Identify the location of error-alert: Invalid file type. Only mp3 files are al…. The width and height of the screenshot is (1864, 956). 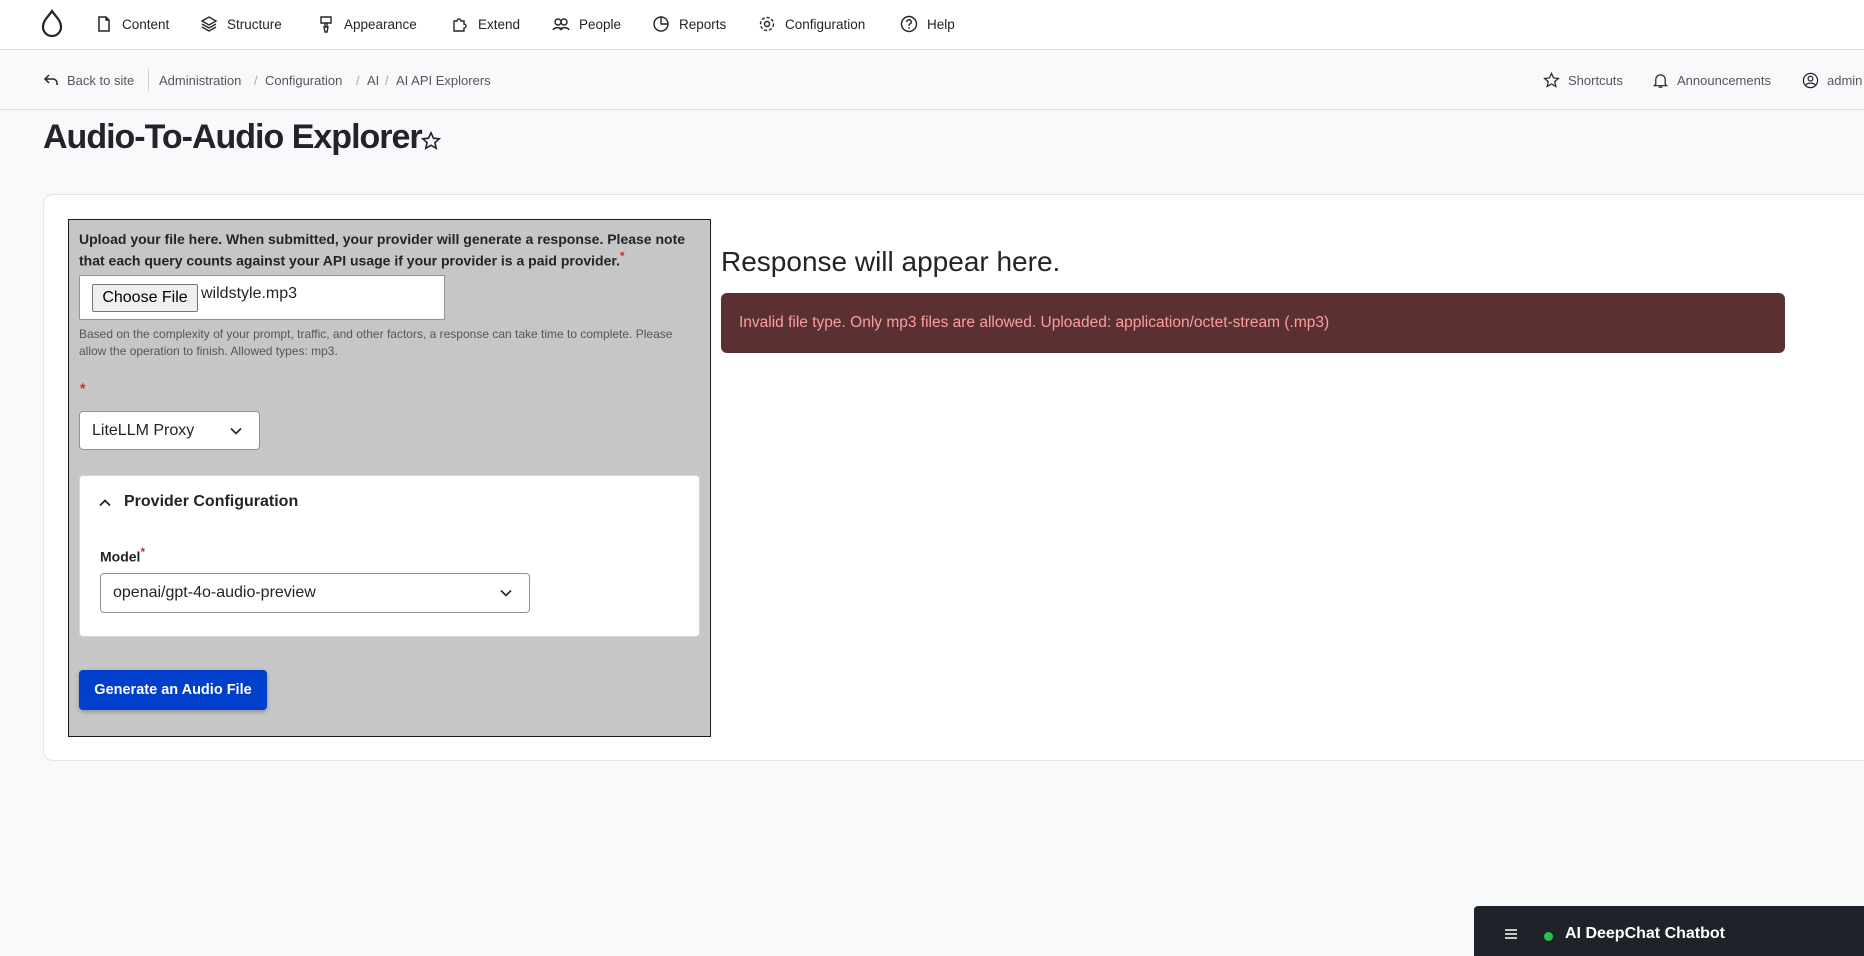
(1253, 323).